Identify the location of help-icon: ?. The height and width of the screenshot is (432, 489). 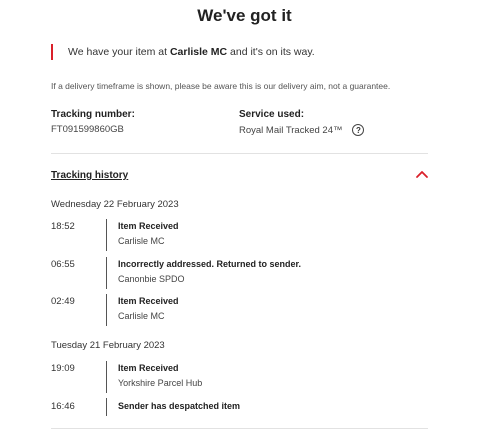
(358, 130).